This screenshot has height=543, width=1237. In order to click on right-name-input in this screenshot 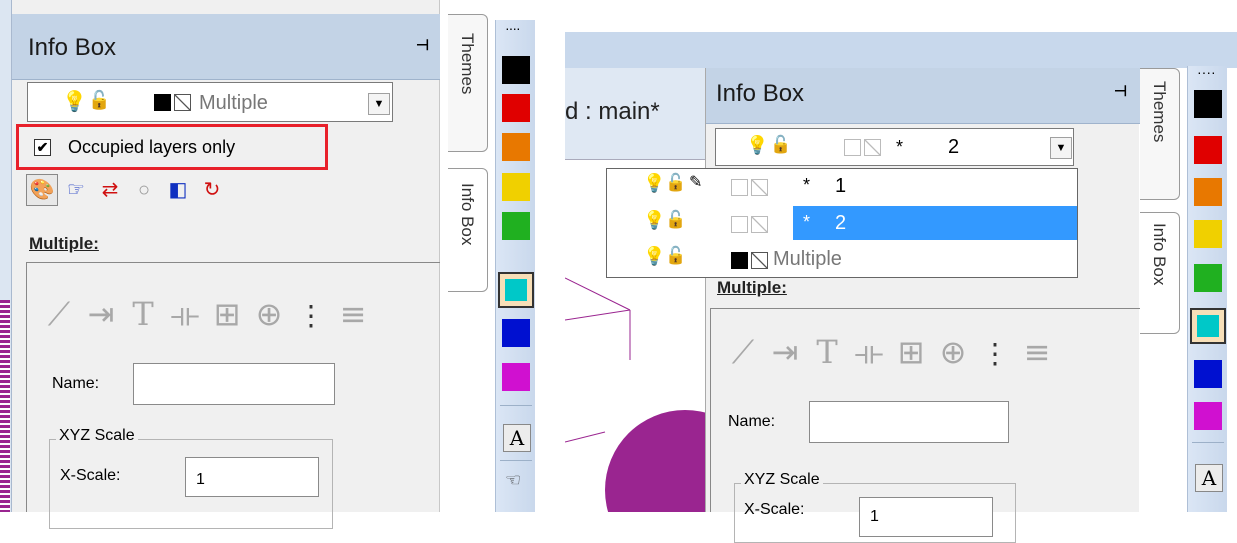, I will do `click(909, 422)`.